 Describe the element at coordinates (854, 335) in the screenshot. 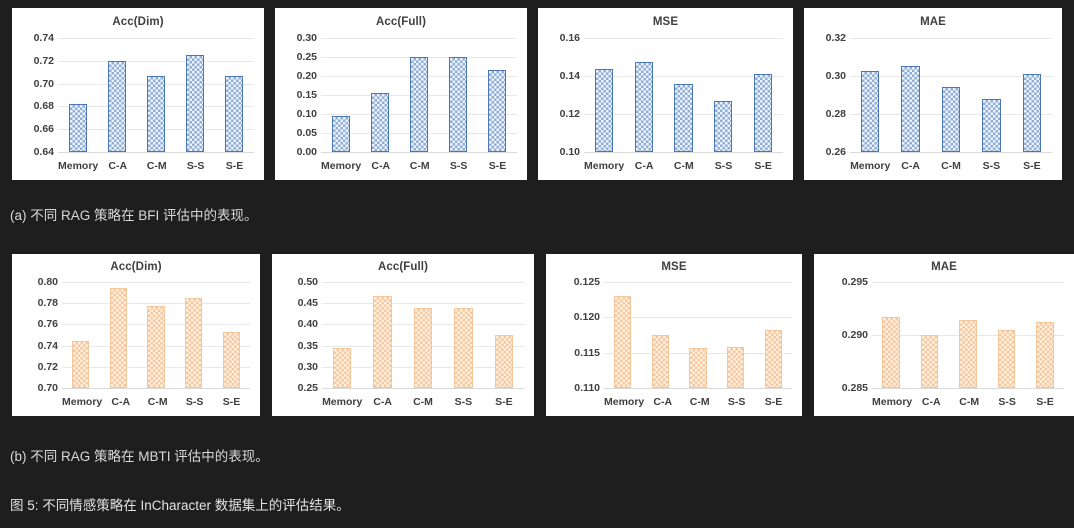

I see `y-axis-tick-label: 0.290` at that location.